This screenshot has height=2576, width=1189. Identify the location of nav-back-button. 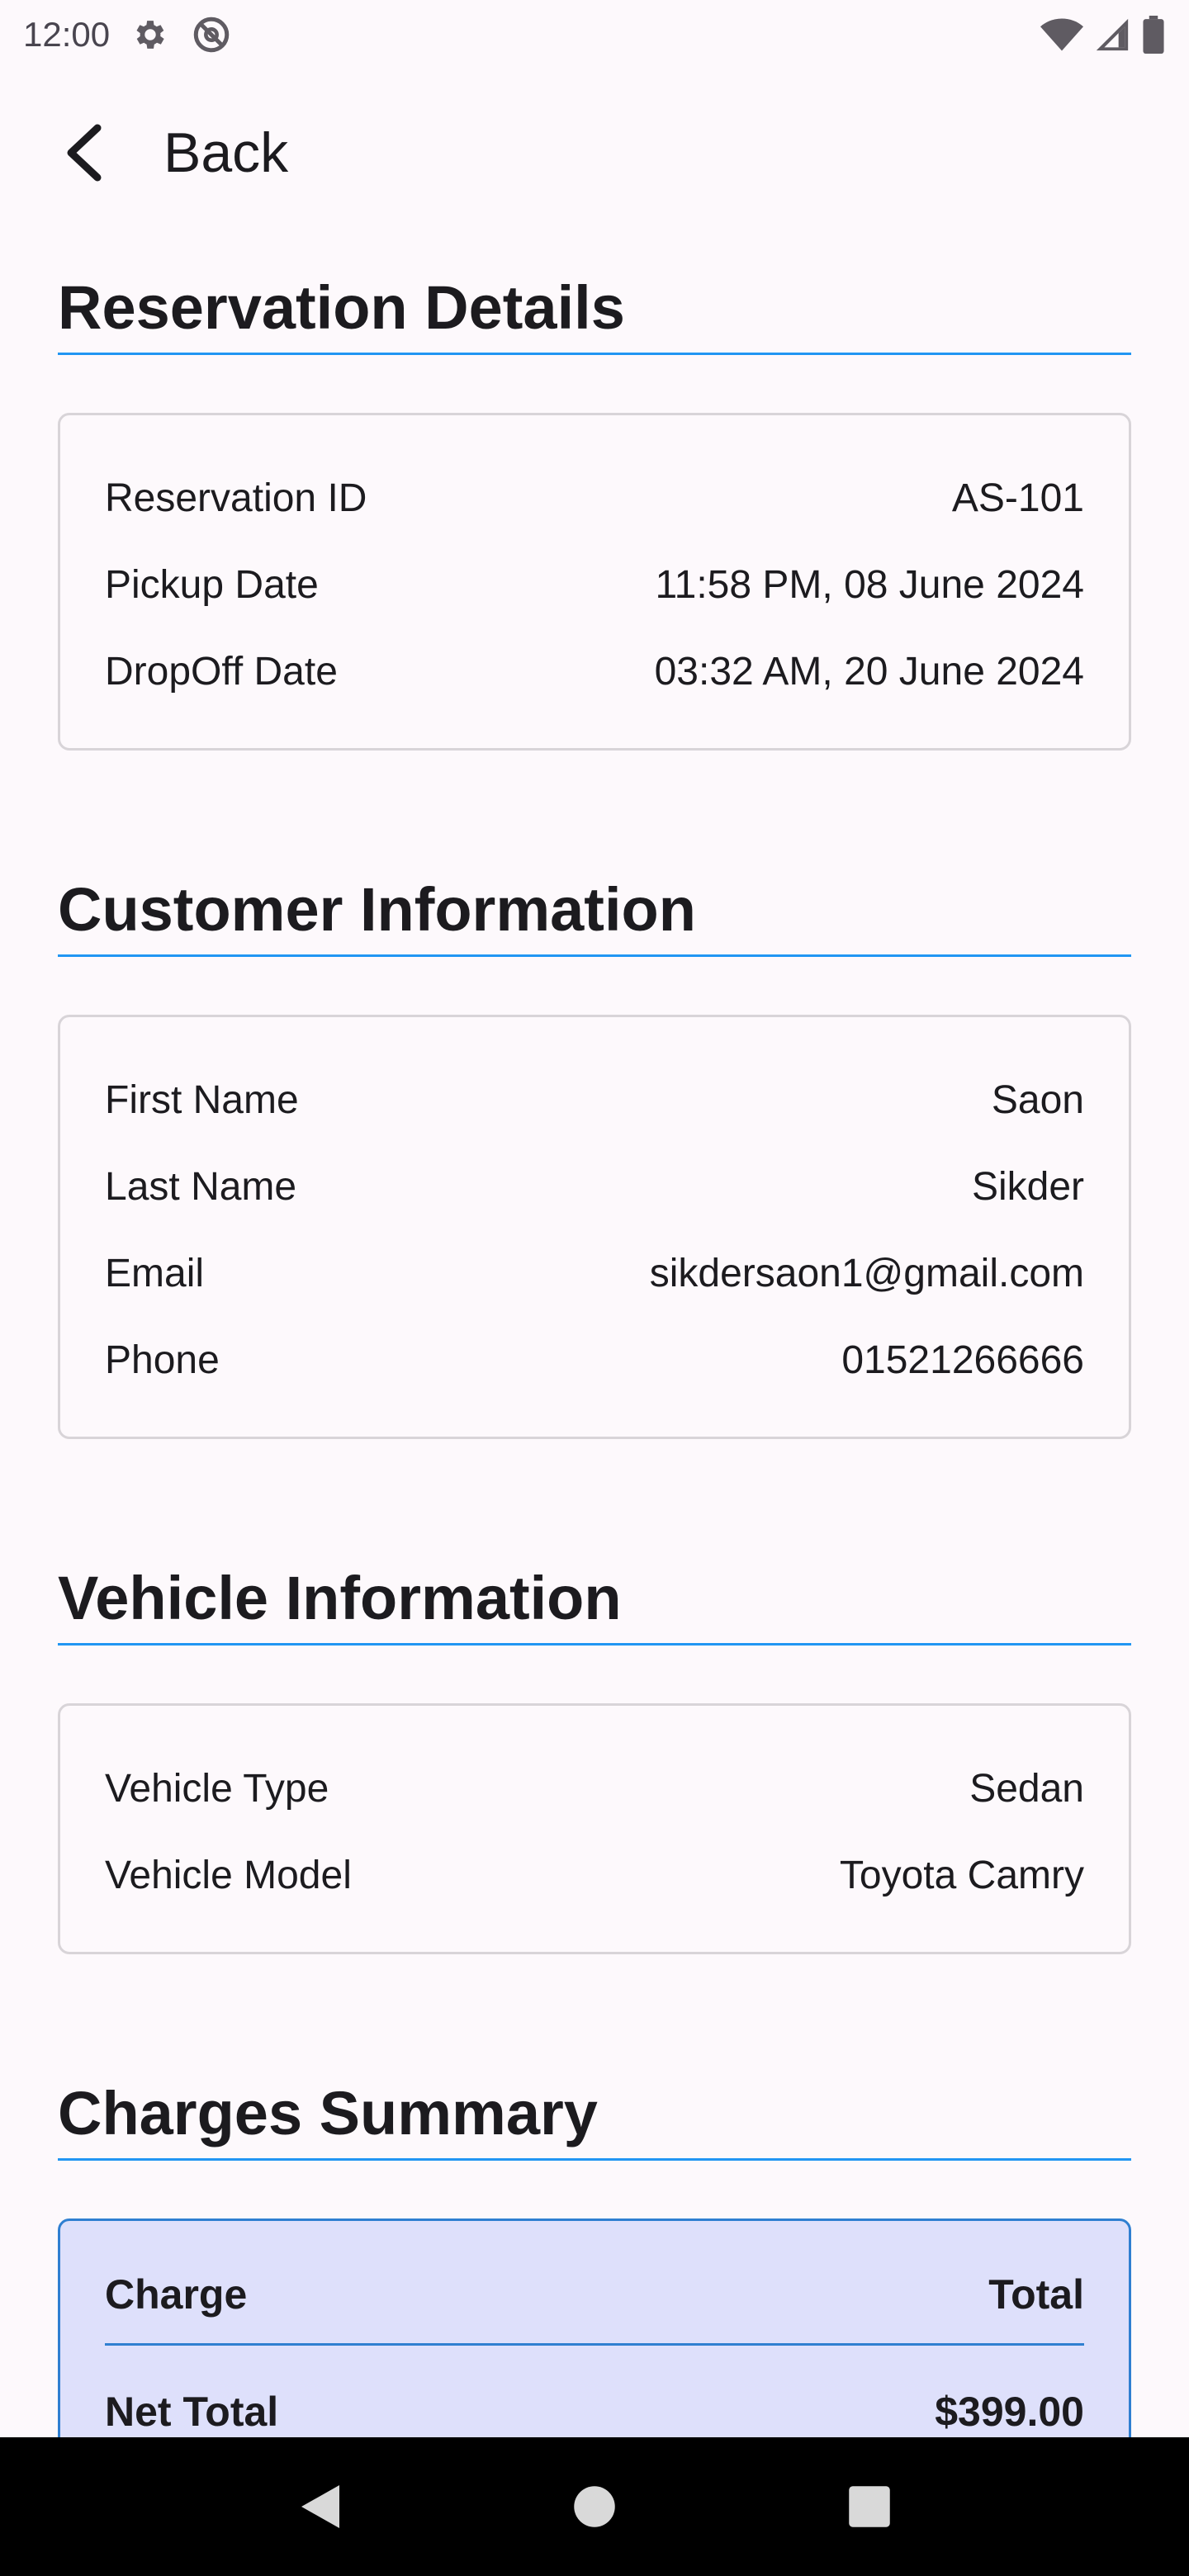
(320, 2507).